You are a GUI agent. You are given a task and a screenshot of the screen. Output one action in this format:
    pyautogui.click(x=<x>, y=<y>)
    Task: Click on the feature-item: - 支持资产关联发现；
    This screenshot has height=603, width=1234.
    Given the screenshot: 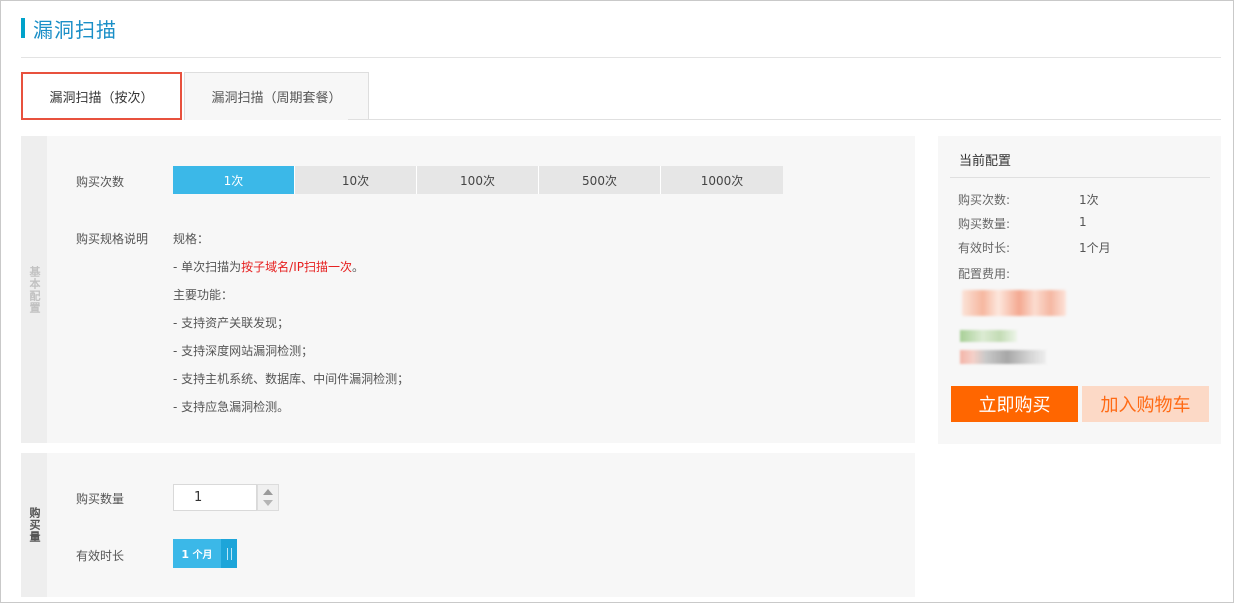 What is the action you would take?
    pyautogui.click(x=231, y=323)
    